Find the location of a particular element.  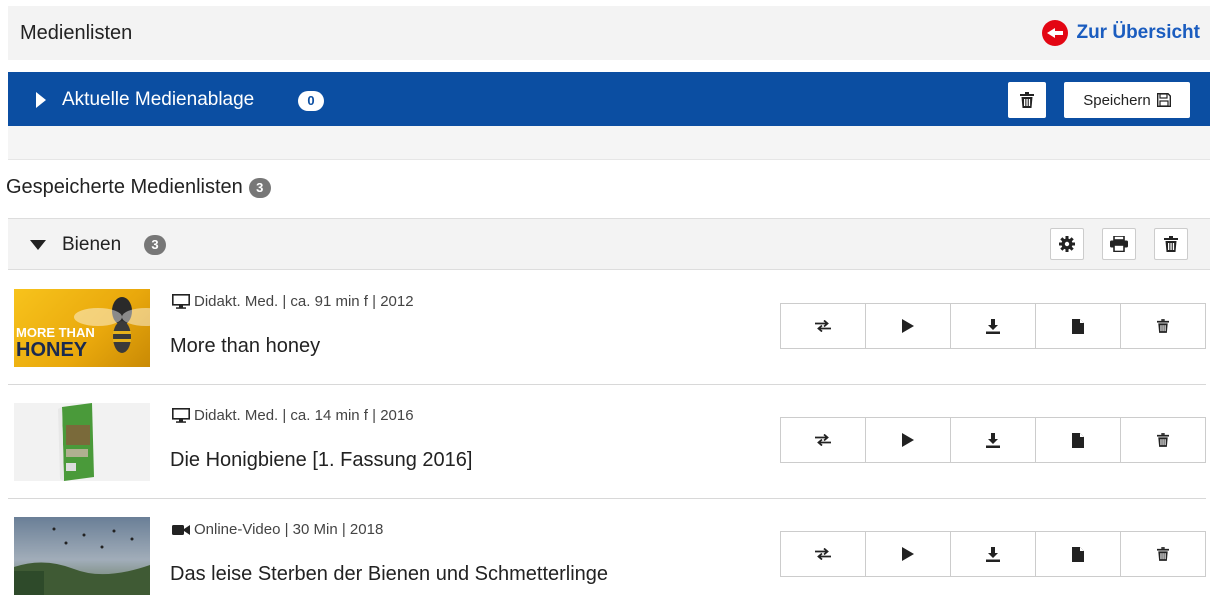

media-meta: Didakt. Med. | ca. 14 min f | 2016 is located at coordinates (293, 415).